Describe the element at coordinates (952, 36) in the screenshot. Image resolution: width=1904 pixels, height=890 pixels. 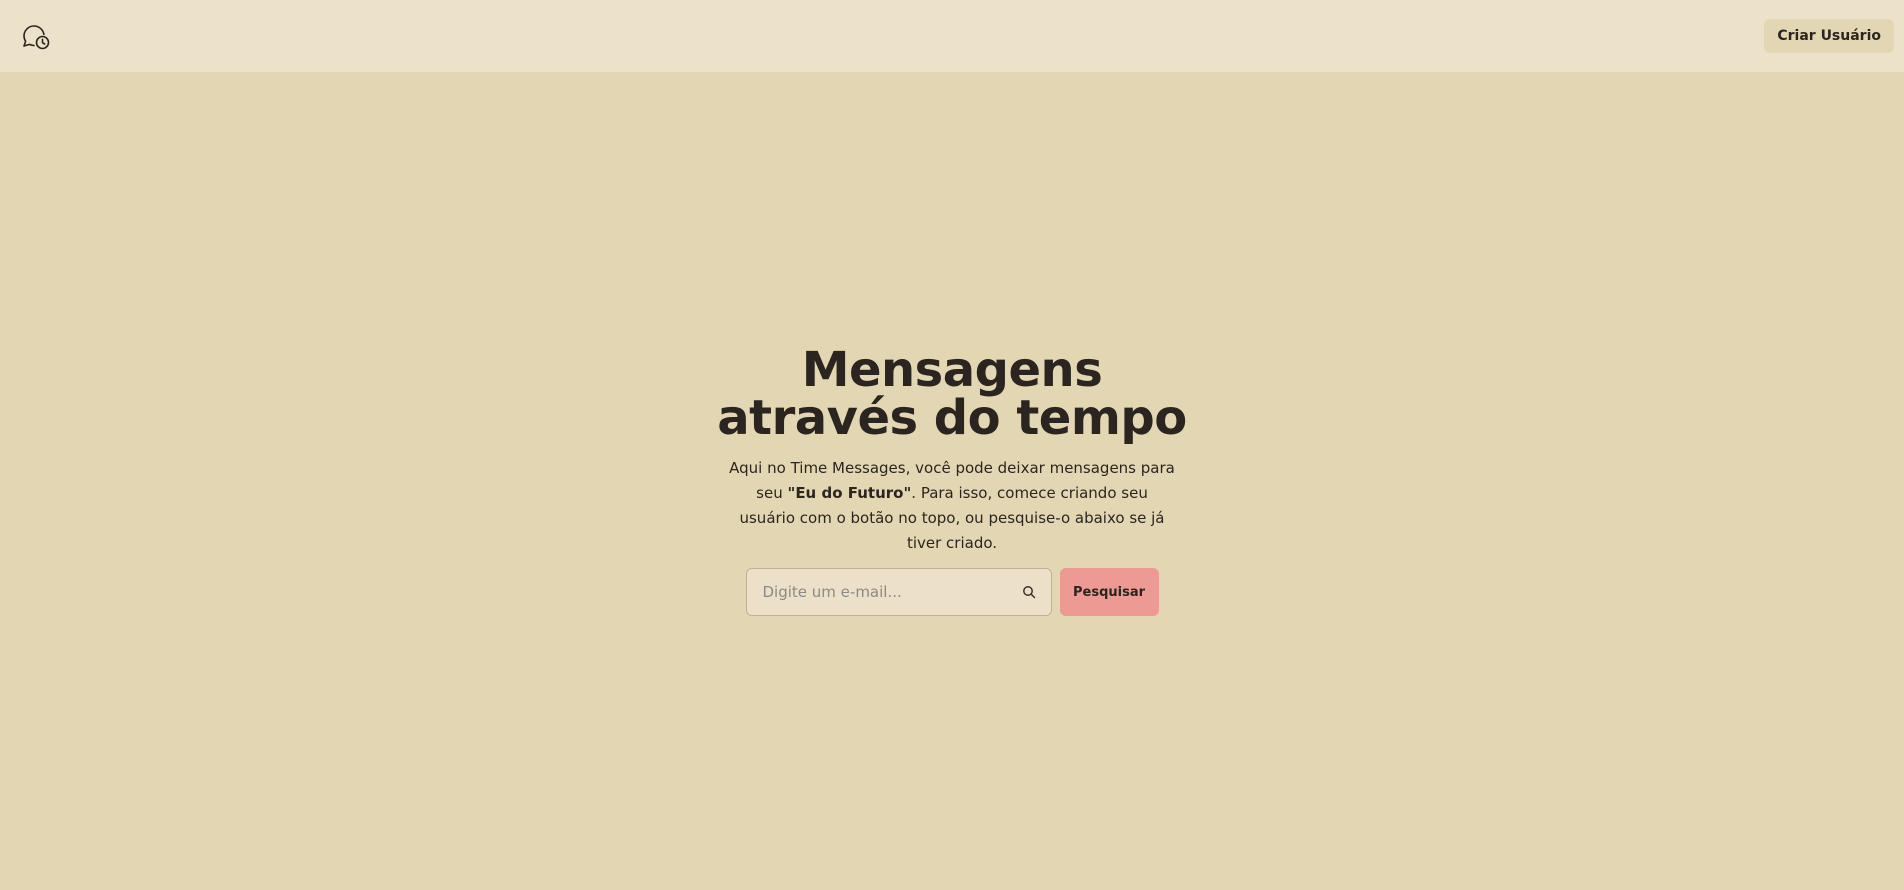
I see `top-navbar: Criar Usuário` at that location.